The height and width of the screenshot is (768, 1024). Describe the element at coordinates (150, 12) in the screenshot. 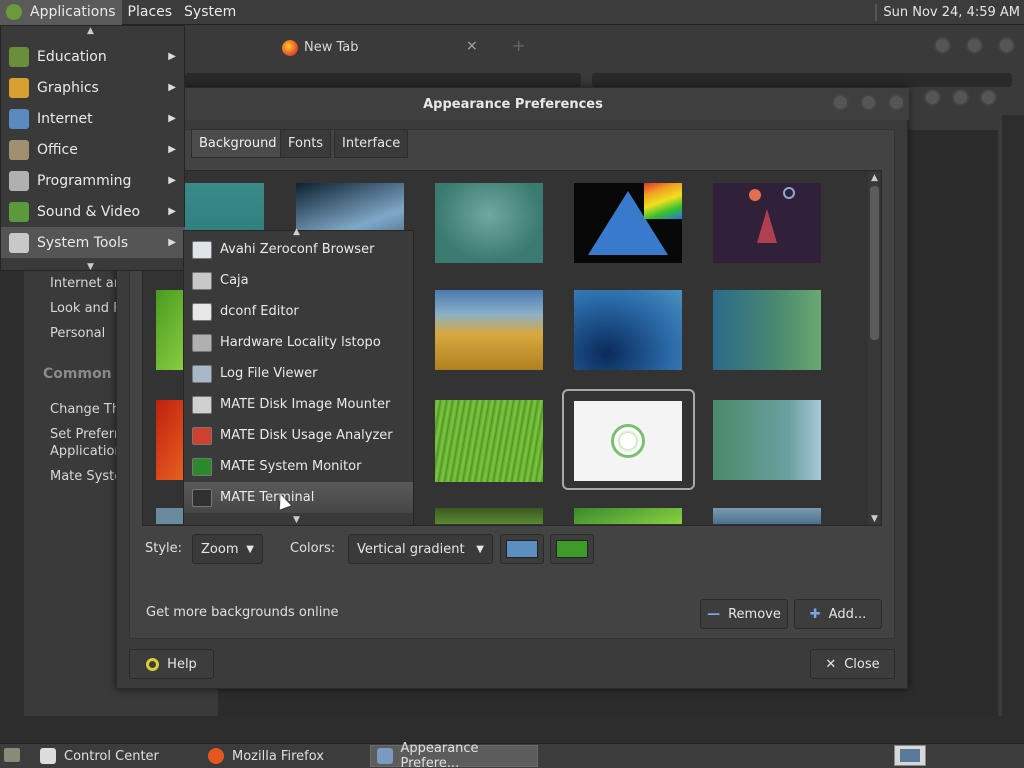

I see `places-menu: Places` at that location.